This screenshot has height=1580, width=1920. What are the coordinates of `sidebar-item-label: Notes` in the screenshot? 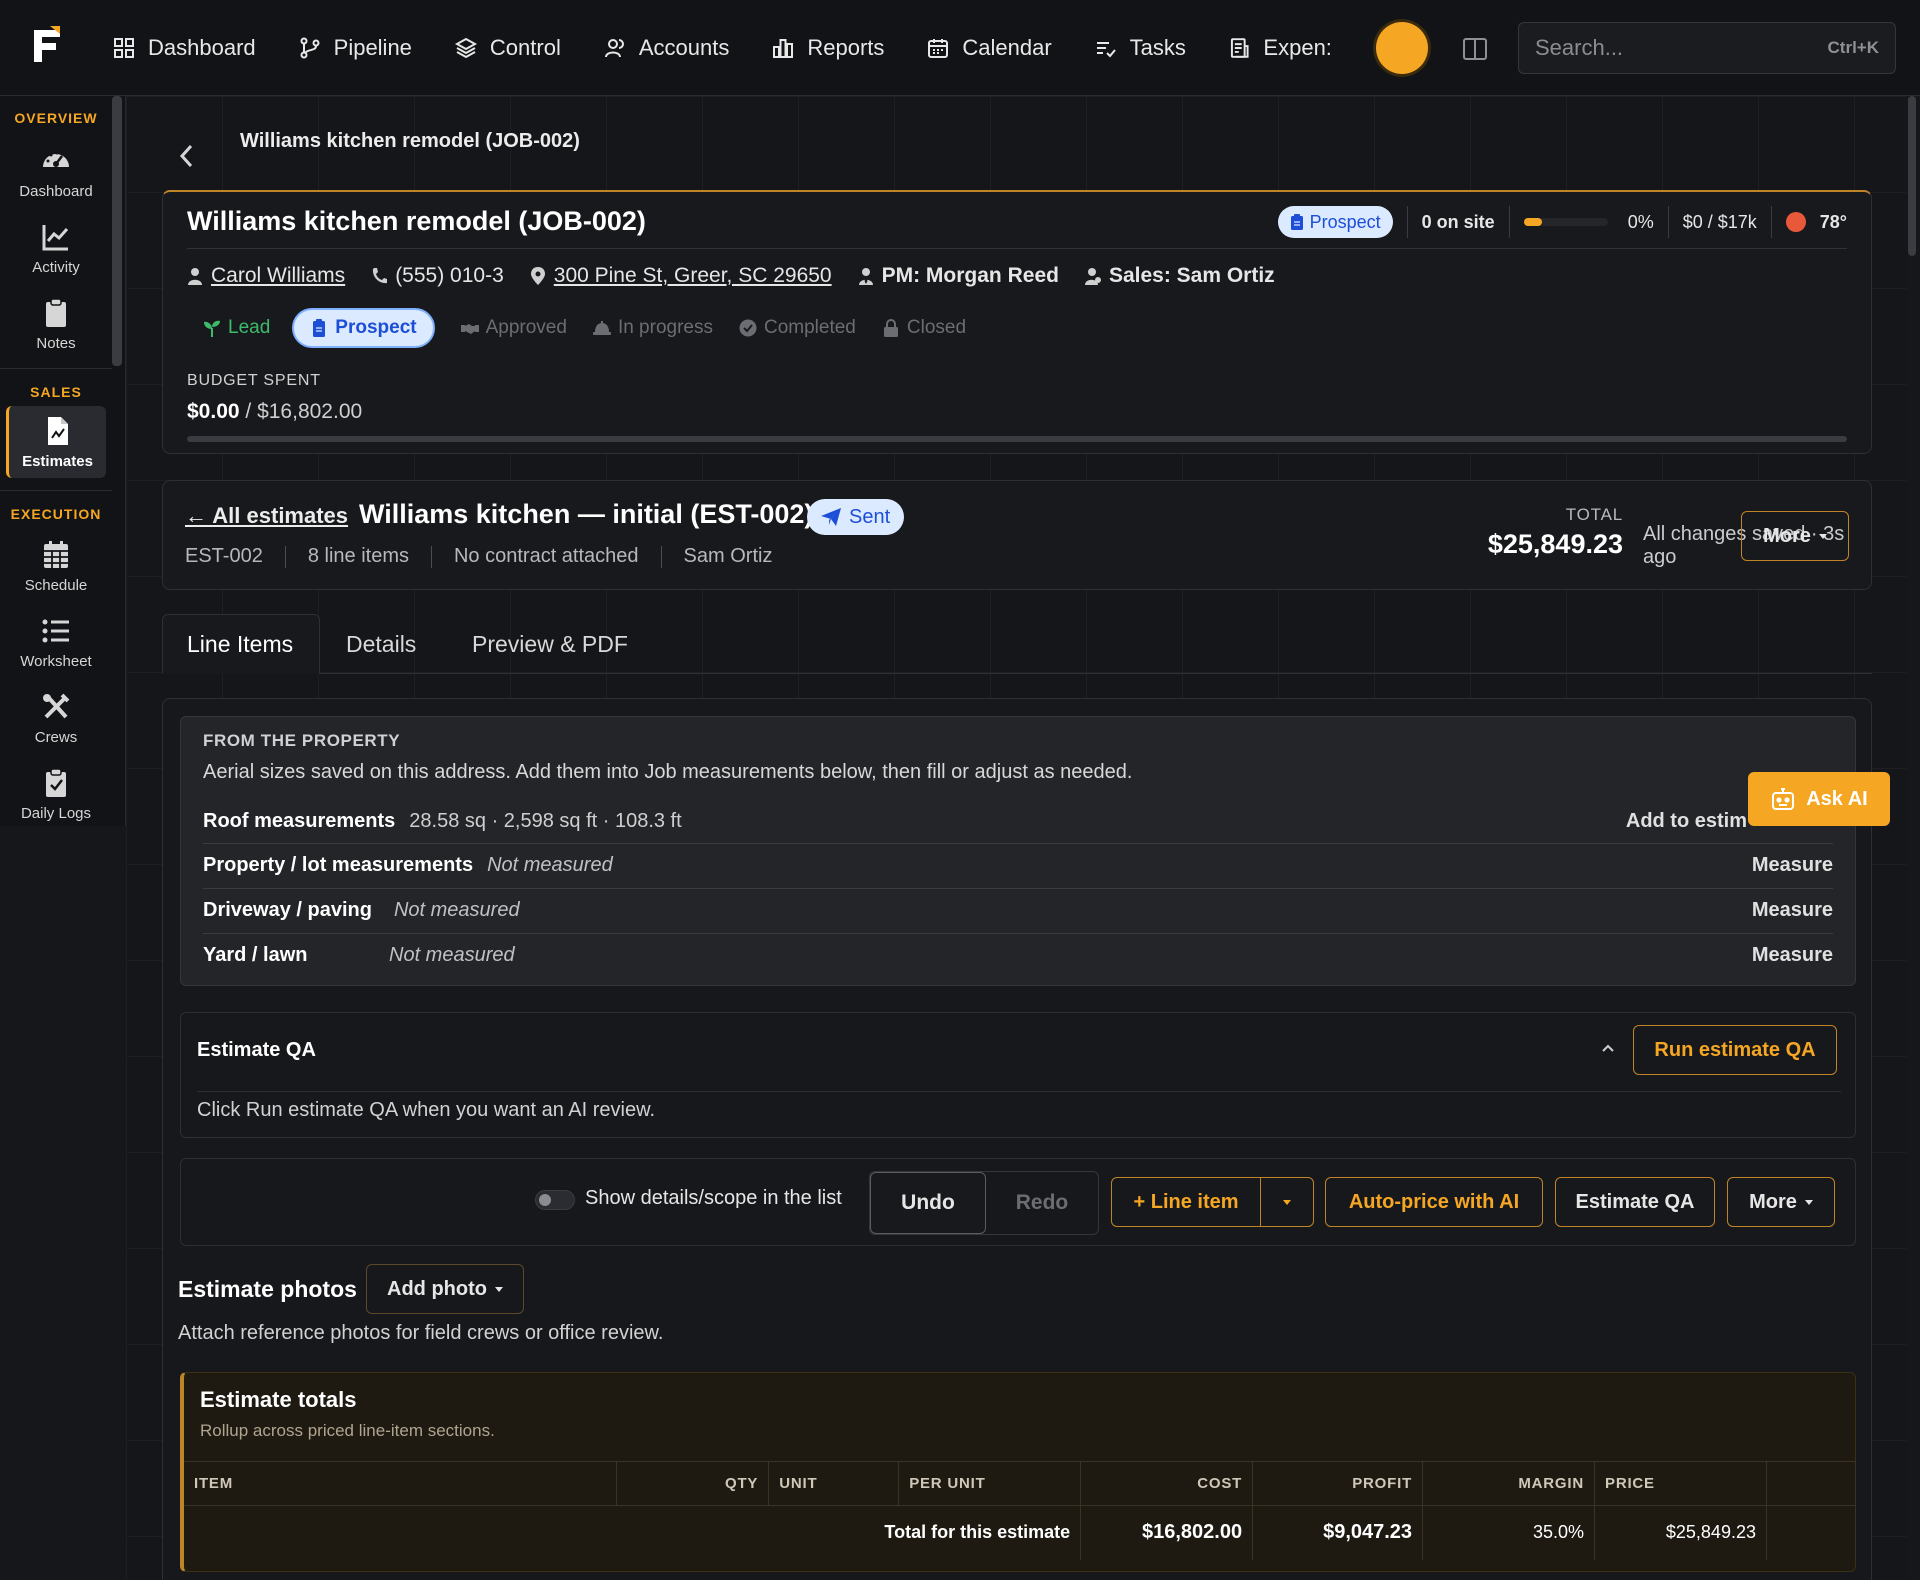 It's located at (56, 343).